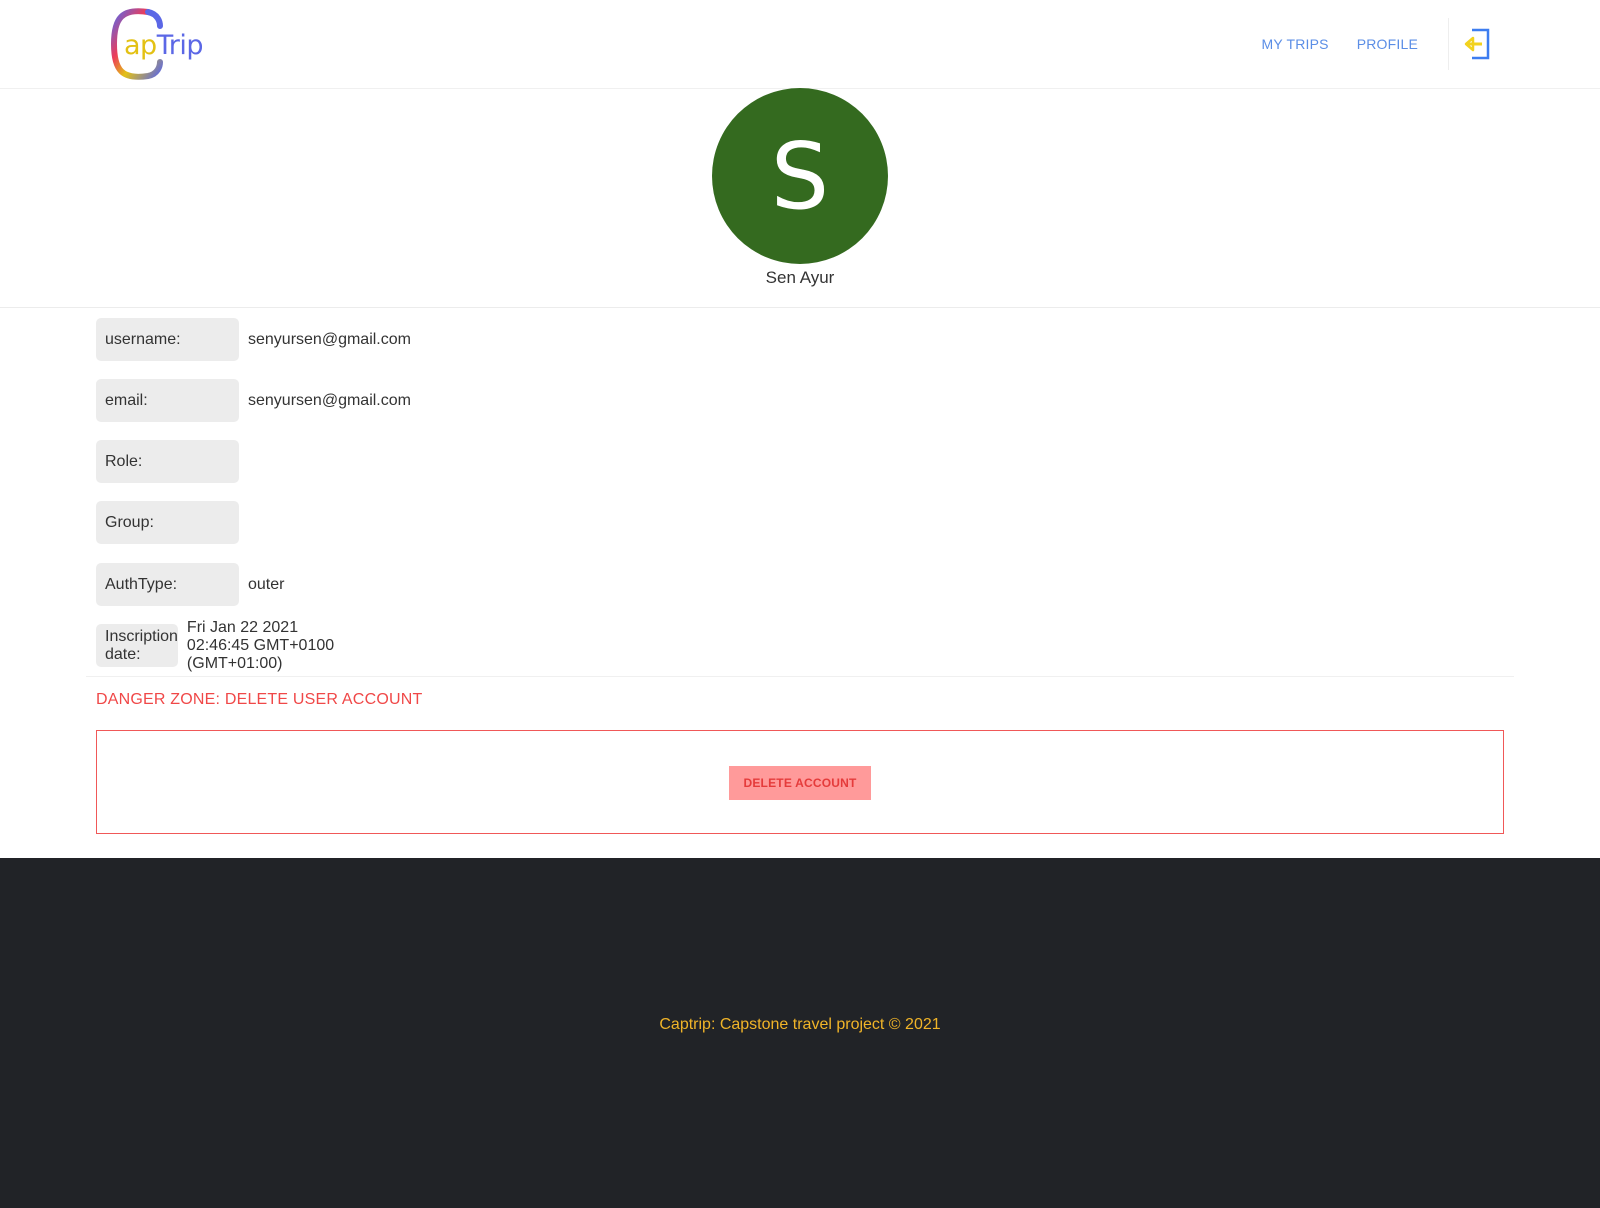 The width and height of the screenshot is (1600, 1208). I want to click on captrip-logo: apTrip, so click(163, 44).